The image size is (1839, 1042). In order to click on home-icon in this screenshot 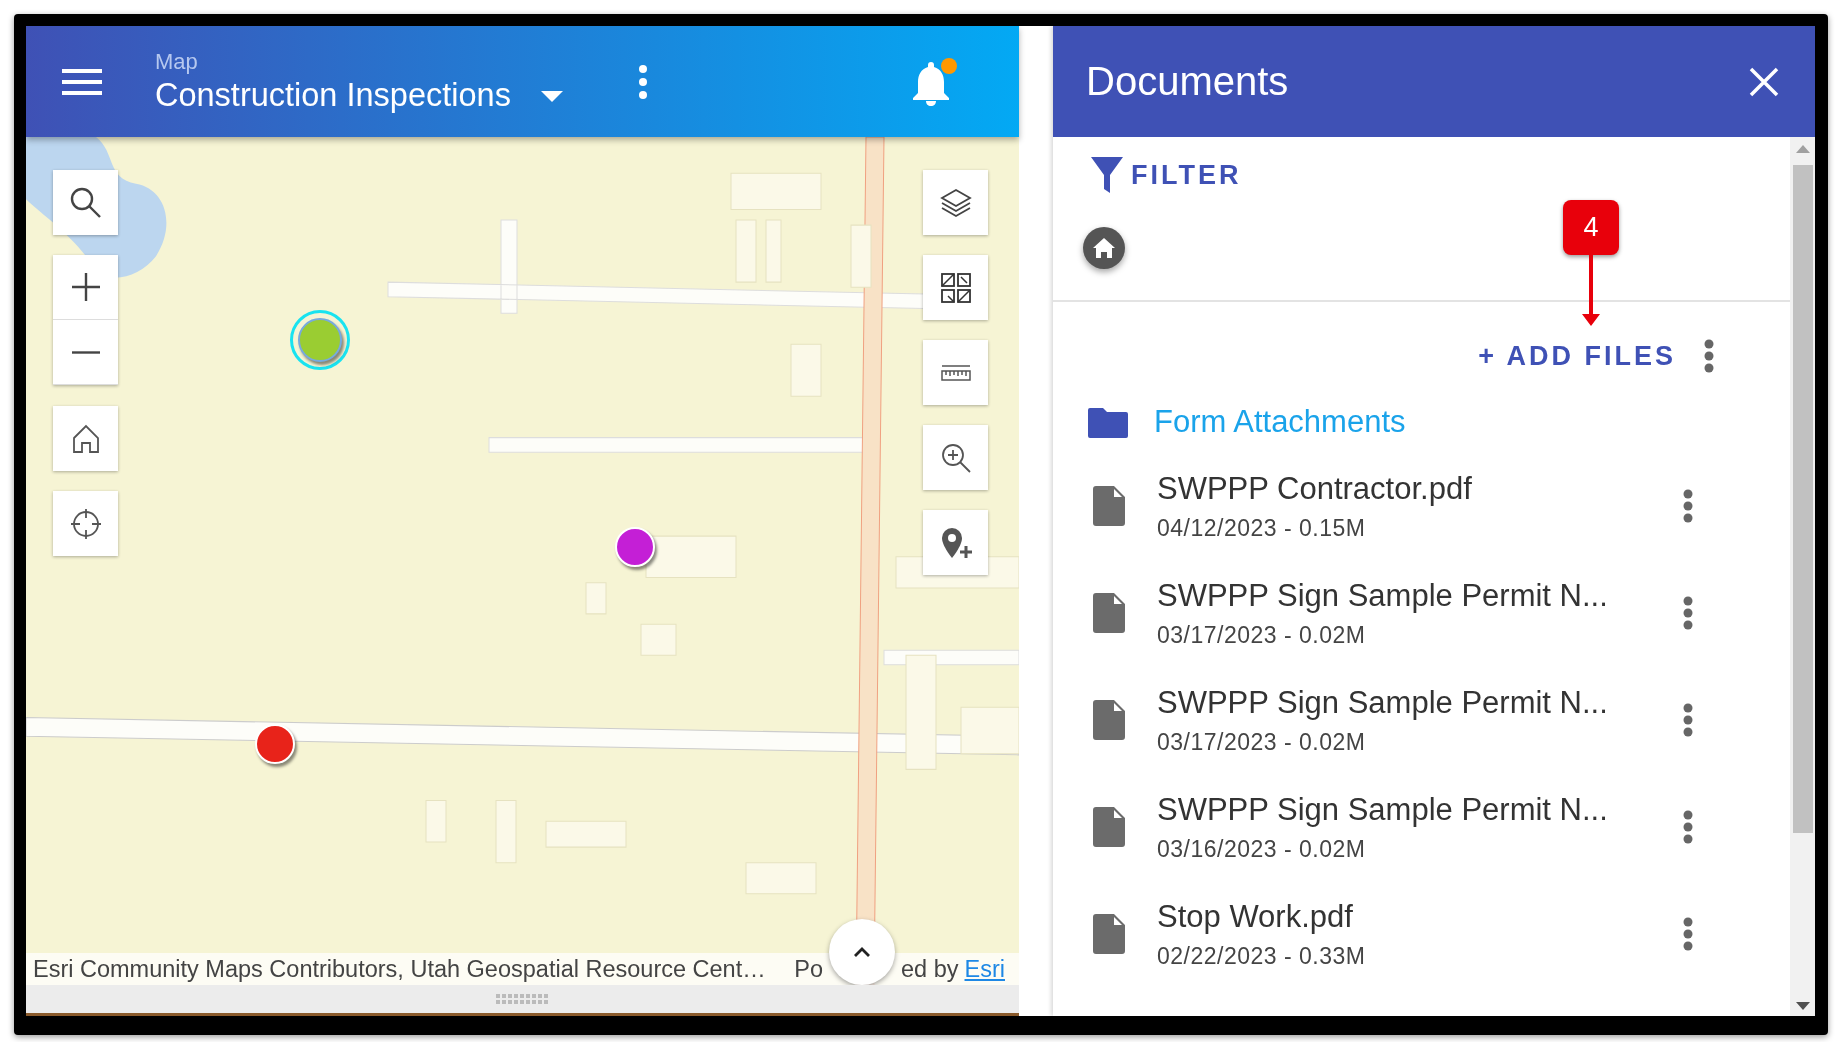, I will do `click(1104, 248)`.